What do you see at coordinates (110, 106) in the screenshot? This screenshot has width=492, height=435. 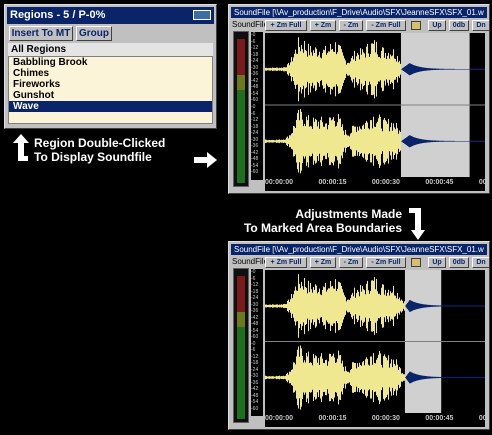 I see `region-item-selected: Wave` at bounding box center [110, 106].